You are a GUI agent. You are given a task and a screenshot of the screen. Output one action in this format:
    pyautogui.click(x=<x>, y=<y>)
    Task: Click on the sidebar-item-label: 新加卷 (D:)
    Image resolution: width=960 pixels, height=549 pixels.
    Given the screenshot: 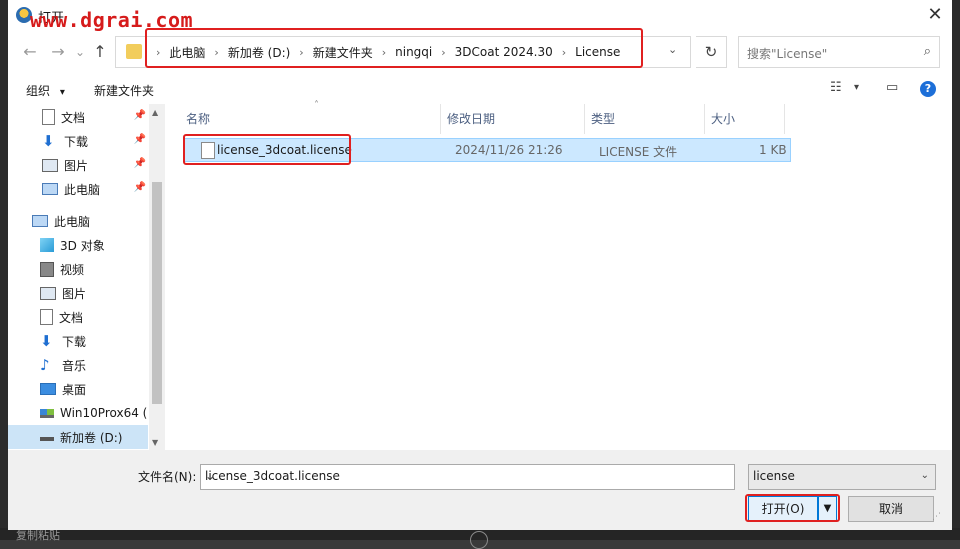 What is the action you would take?
    pyautogui.click(x=91, y=437)
    